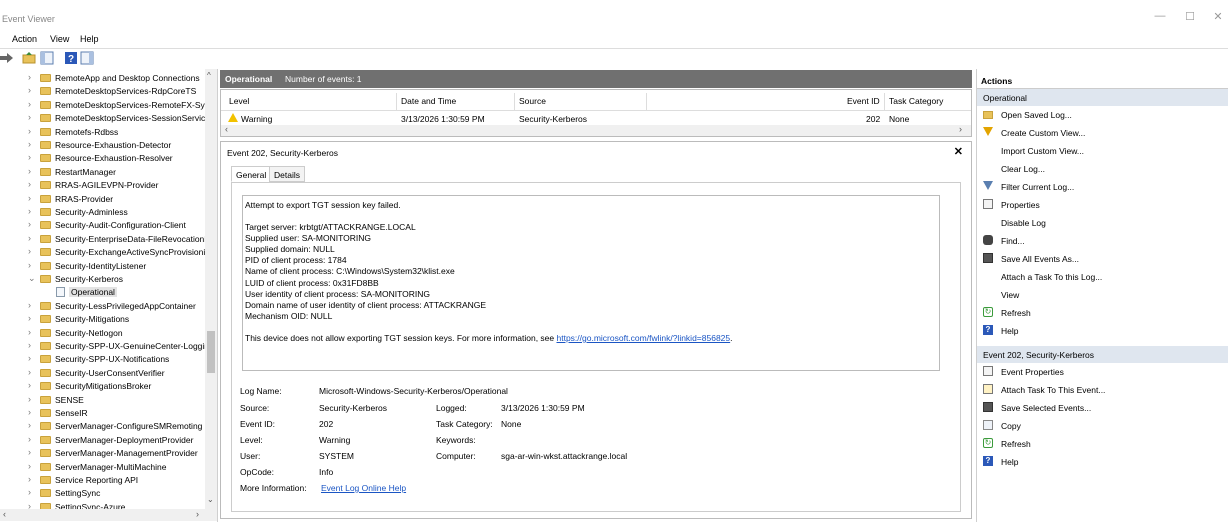 The width and height of the screenshot is (1228, 522). What do you see at coordinates (47, 58) in the screenshot?
I see `show-hide-console-tree-icon` at bounding box center [47, 58].